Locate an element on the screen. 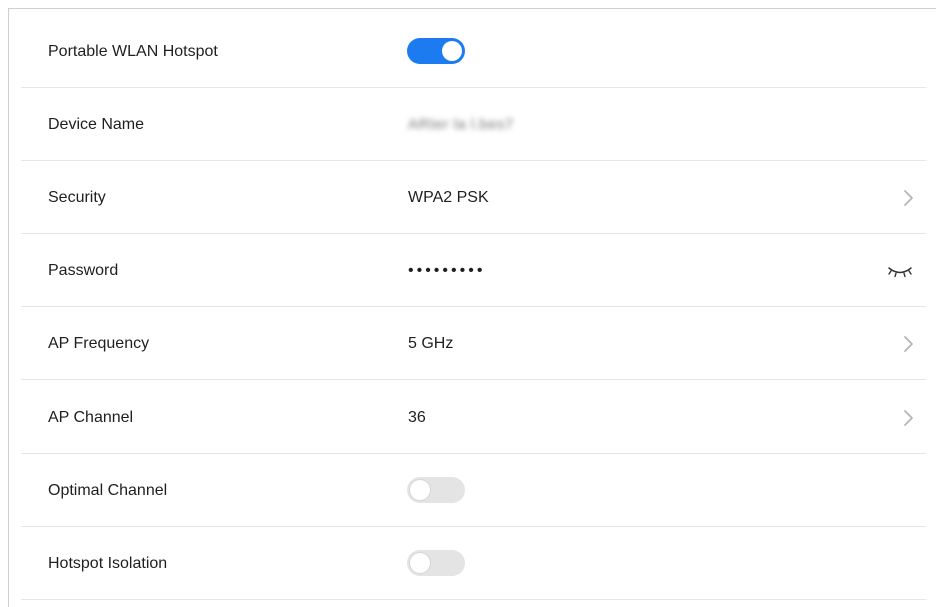  setting-row-hotspot: Portable WLAN Hotspot is located at coordinates (473, 51).